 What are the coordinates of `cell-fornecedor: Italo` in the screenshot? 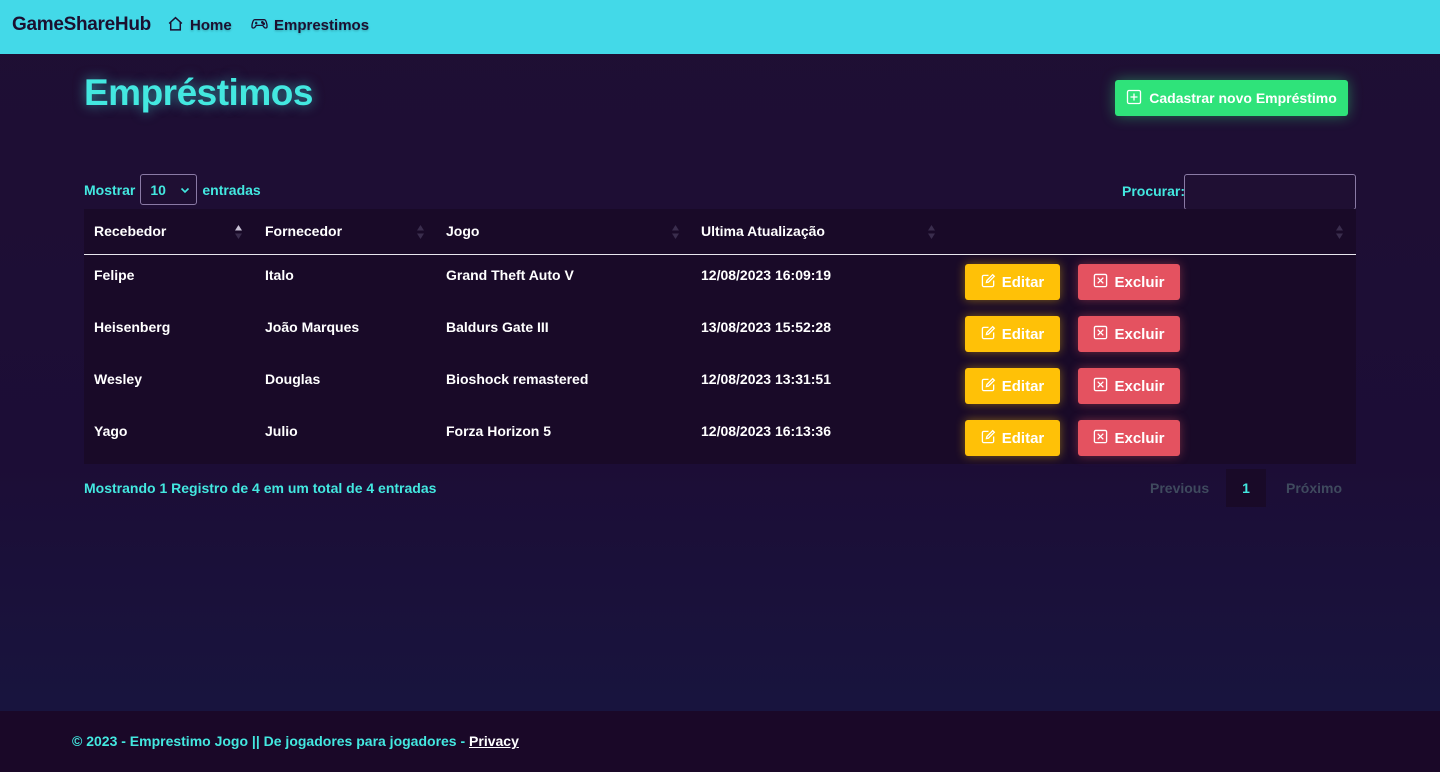 It's located at (279, 275).